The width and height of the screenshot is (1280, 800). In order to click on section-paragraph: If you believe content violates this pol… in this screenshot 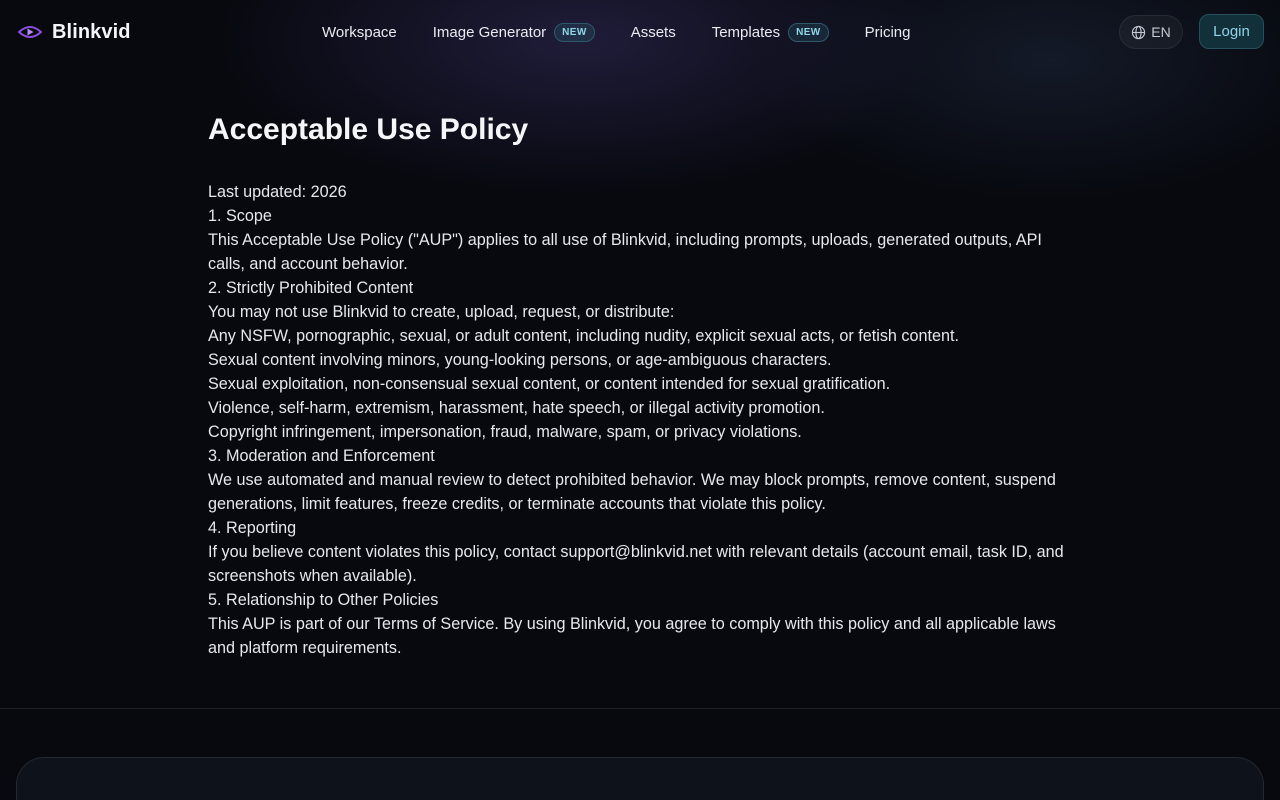, I will do `click(636, 564)`.